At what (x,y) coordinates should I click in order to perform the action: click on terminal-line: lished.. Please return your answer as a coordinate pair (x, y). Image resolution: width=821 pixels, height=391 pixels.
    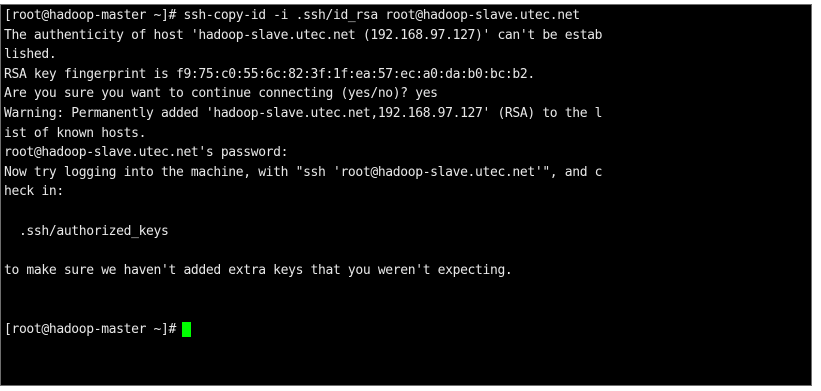
    Looking at the image, I should click on (30, 55).